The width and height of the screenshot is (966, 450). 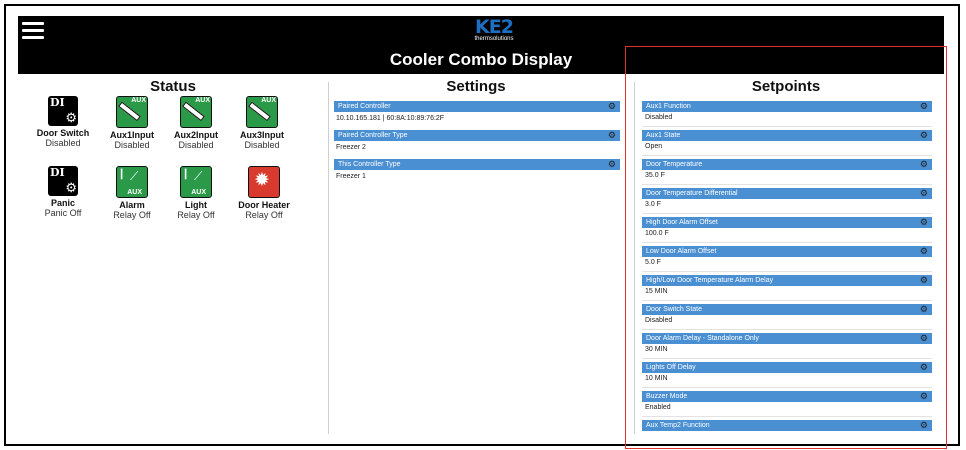 I want to click on status-door-heater: ✹ Door Heater Relay Off, so click(x=264, y=193).